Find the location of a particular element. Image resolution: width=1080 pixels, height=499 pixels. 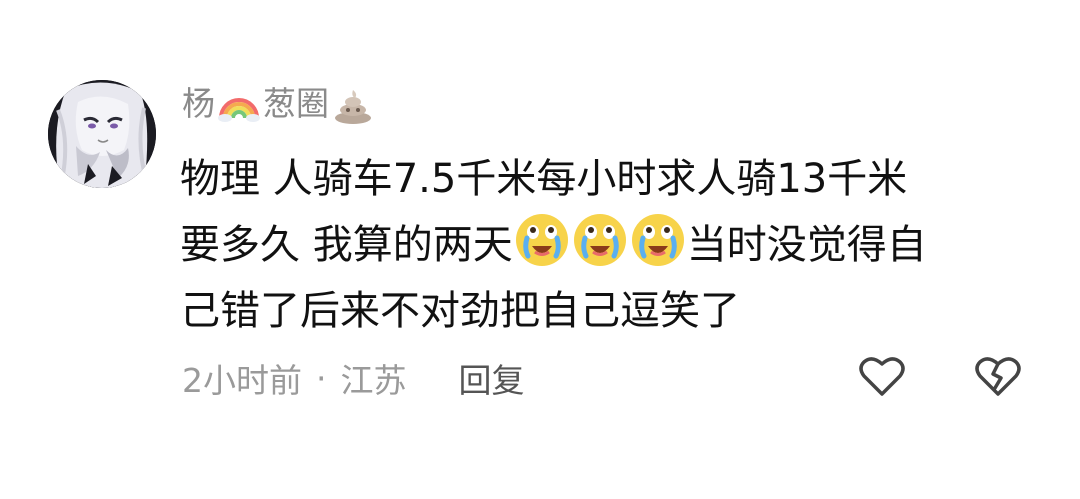

username: 杨 葱圈 is located at coordinates (278, 104).